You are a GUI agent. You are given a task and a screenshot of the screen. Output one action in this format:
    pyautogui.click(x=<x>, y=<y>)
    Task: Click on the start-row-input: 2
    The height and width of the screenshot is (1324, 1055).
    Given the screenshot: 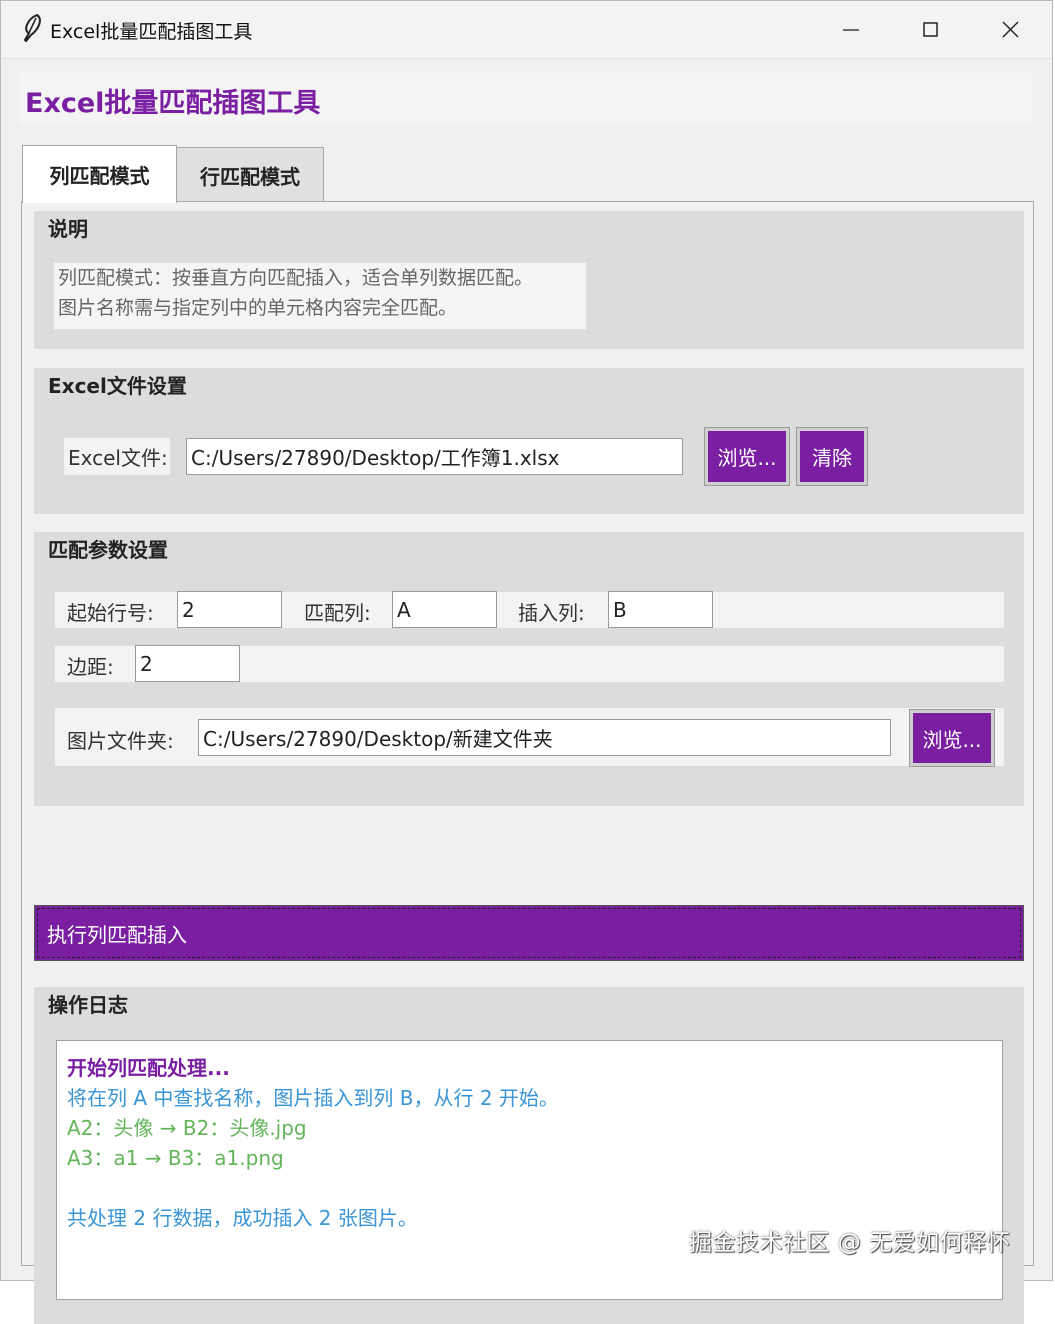 What is the action you would take?
    pyautogui.click(x=229, y=609)
    